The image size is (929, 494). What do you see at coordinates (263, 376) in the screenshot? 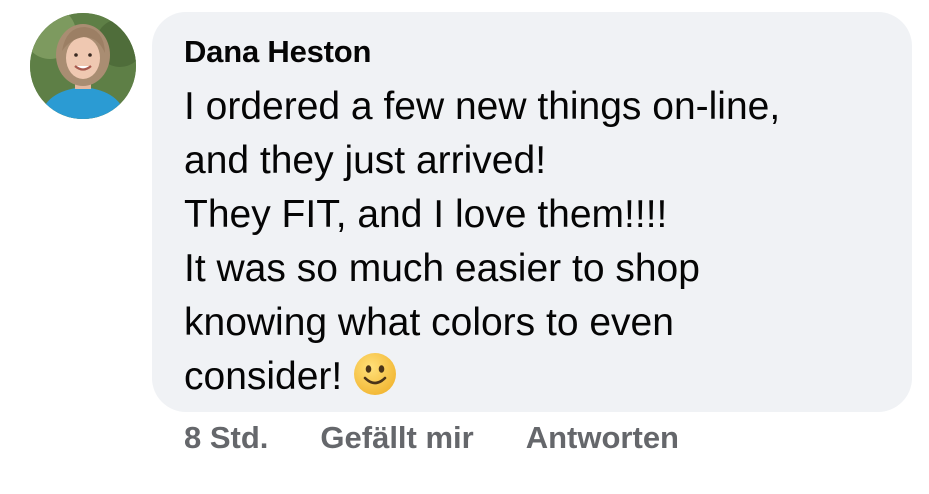
I see `comment-line: consider!` at bounding box center [263, 376].